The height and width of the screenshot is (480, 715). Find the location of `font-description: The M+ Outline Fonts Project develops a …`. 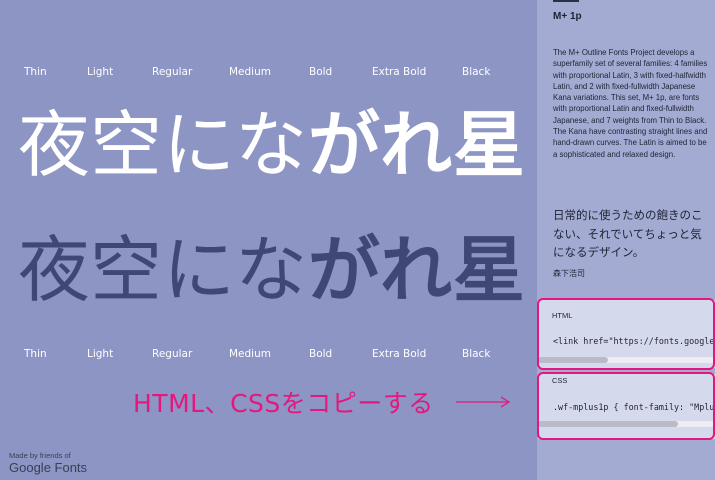

font-description: The M+ Outline Fonts Project develops a … is located at coordinates (630, 103).